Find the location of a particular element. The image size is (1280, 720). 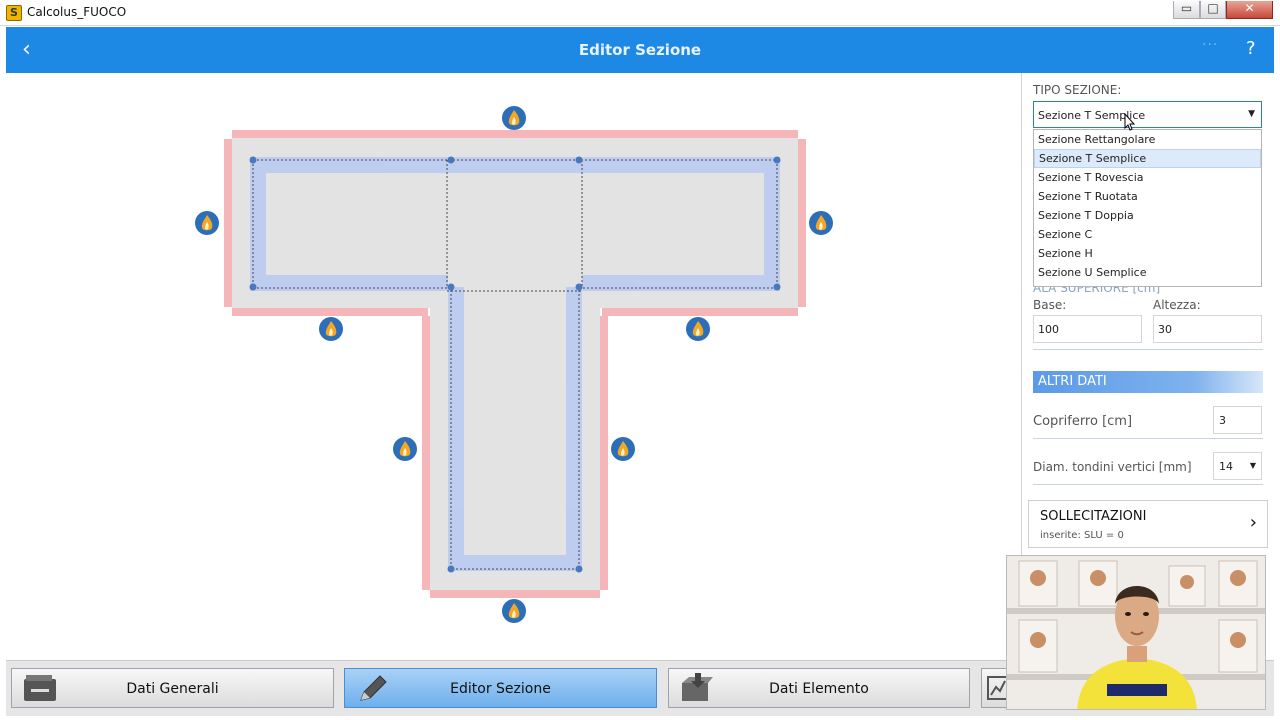

help-icon: ? is located at coordinates (1251, 48).